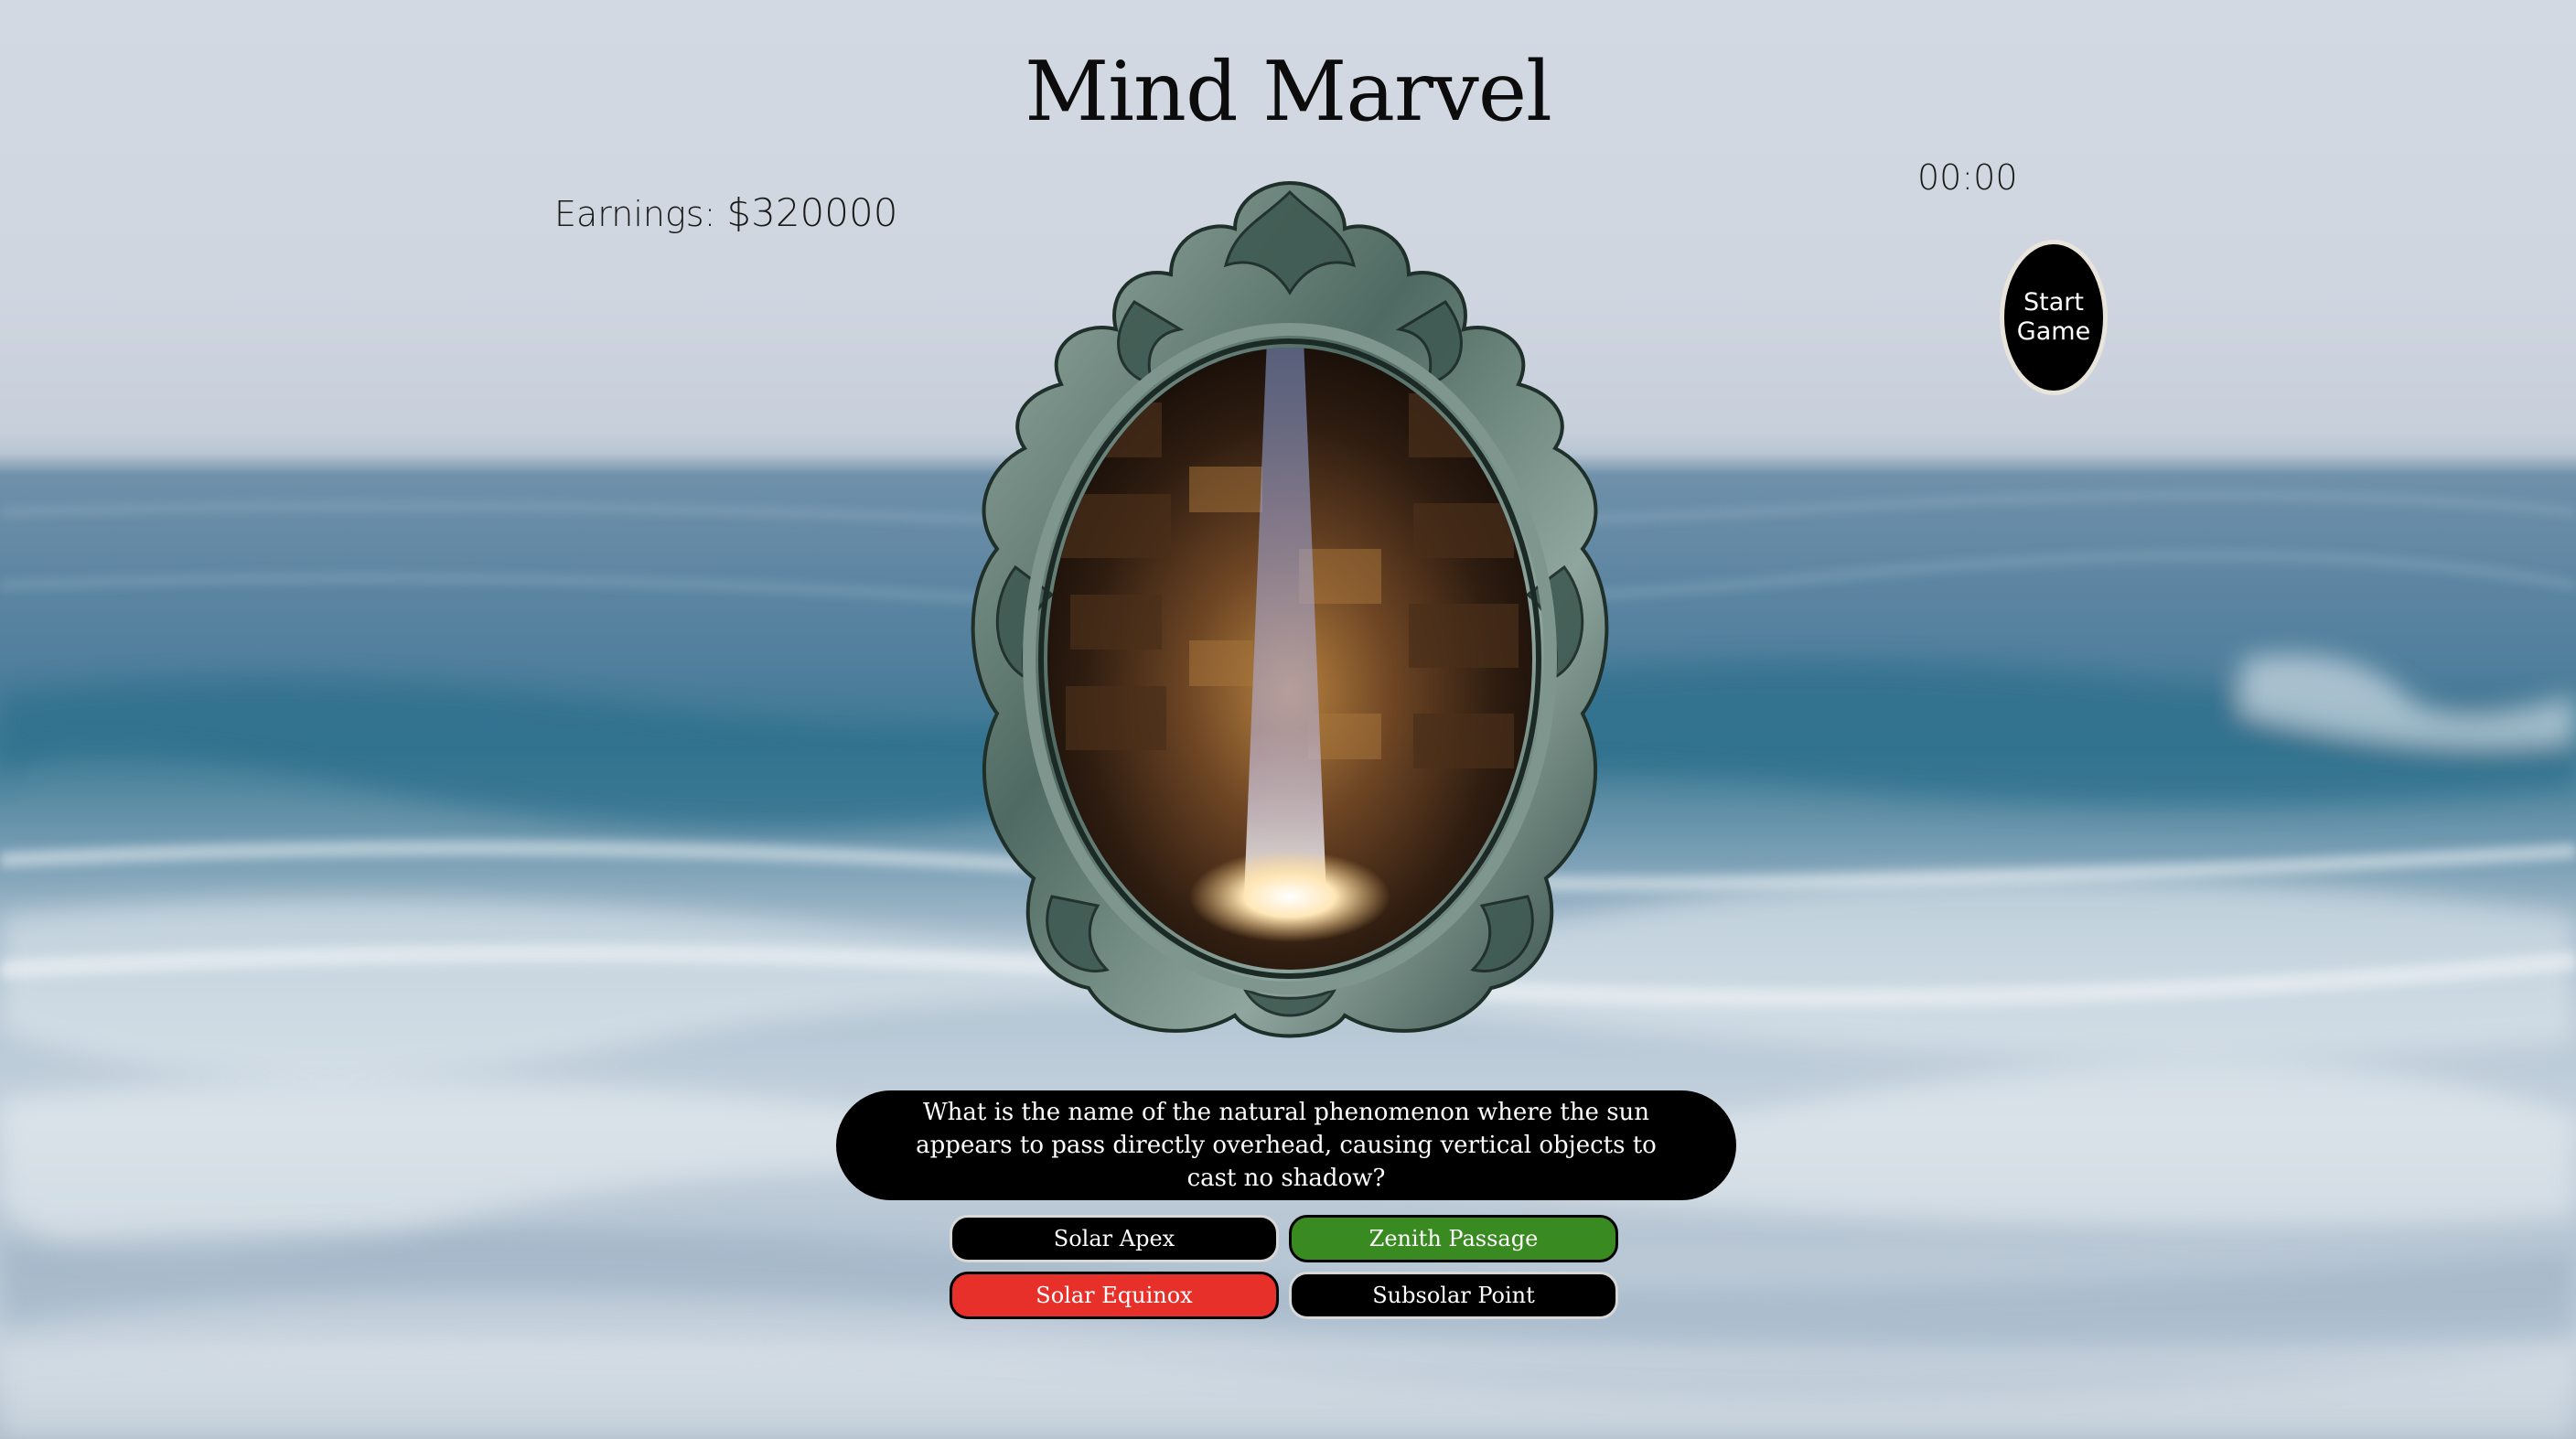 This screenshot has width=2576, height=1439. What do you see at coordinates (1114, 1238) in the screenshot?
I see `answer-button-1: Solar Apex` at bounding box center [1114, 1238].